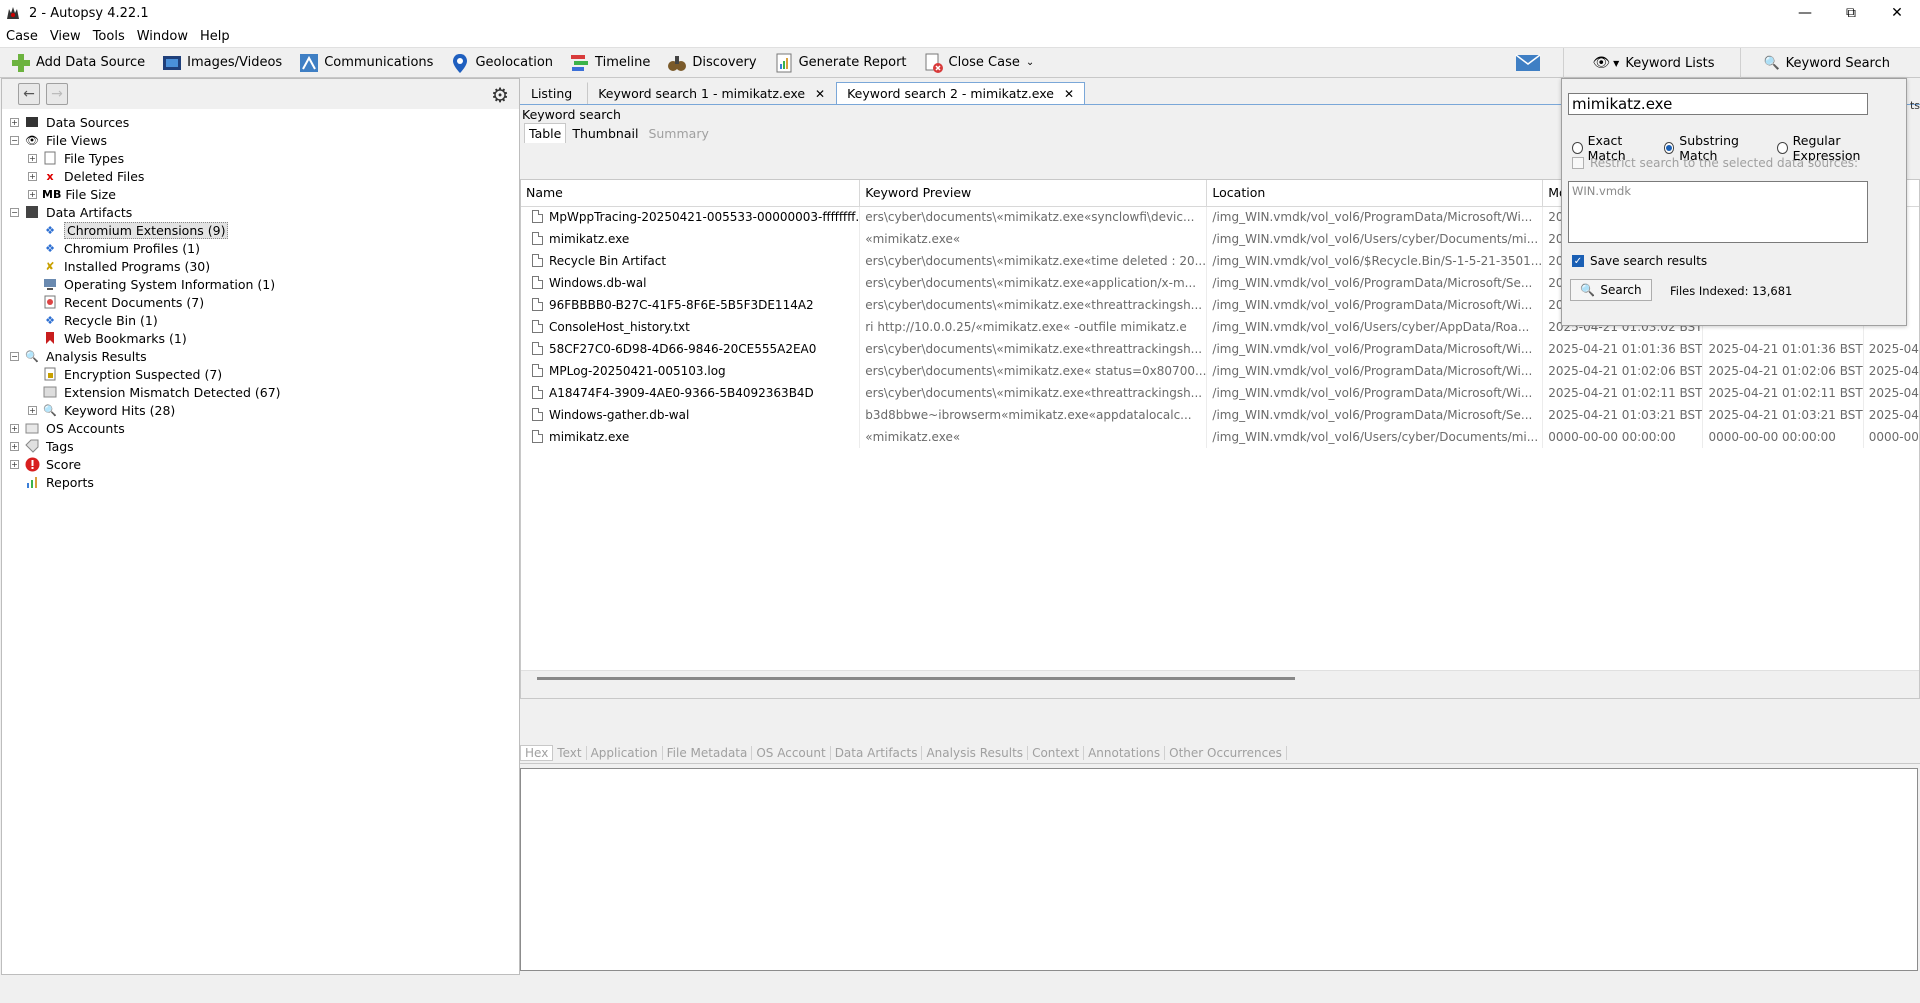 The image size is (1920, 1003). Describe the element at coordinates (72, 194) in the screenshot. I see `tree-file-size: + MB File Size` at that location.